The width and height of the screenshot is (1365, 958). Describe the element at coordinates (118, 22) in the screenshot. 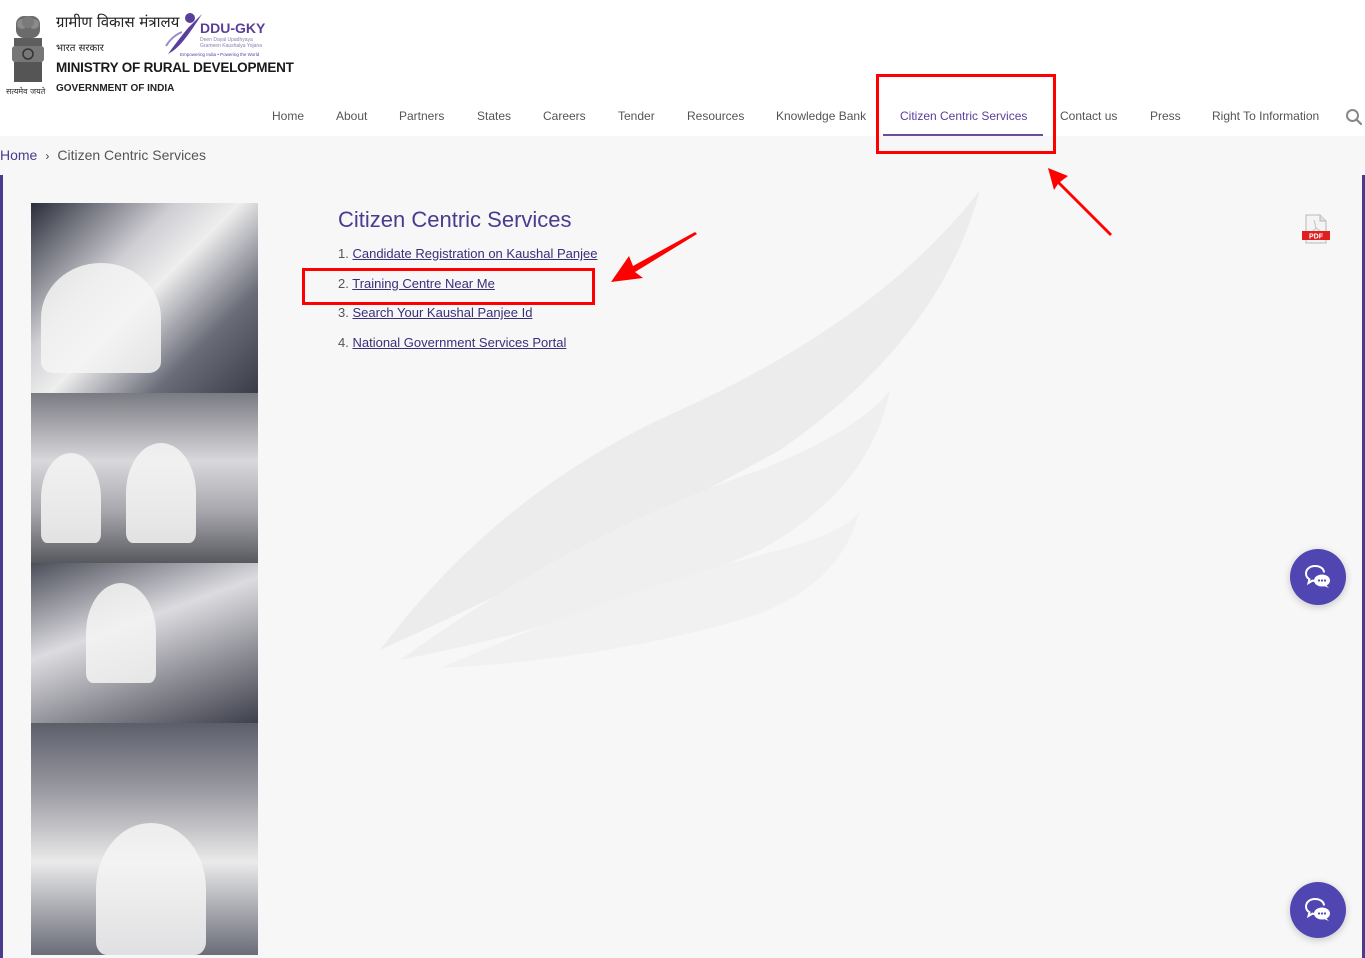

I see `hindi-ministry-name: ग्रामीण विकास मंत्रालय` at that location.